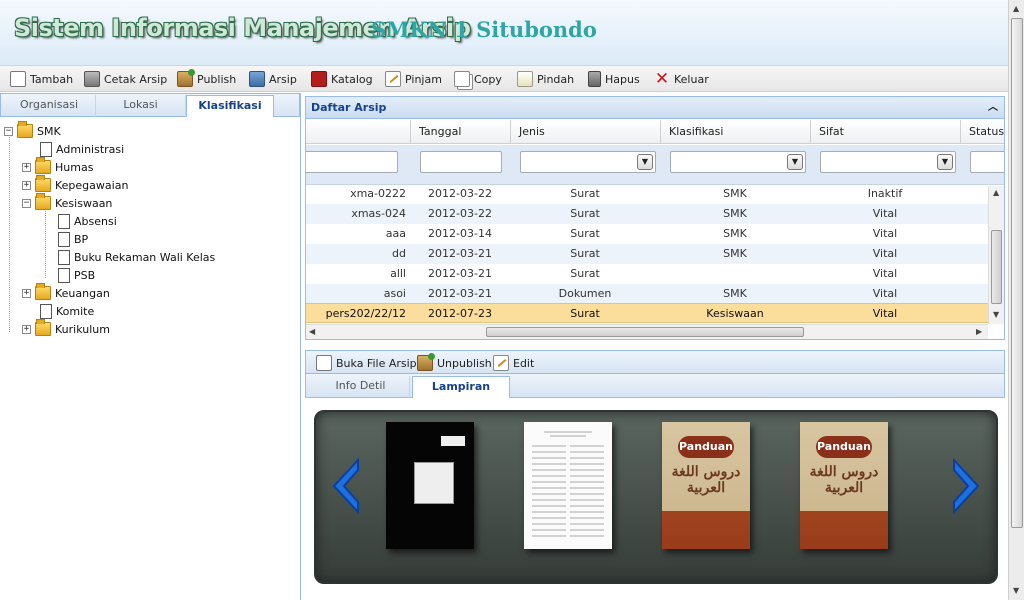  Describe the element at coordinates (73, 239) in the screenshot. I see `tree-node-bp: BP` at that location.